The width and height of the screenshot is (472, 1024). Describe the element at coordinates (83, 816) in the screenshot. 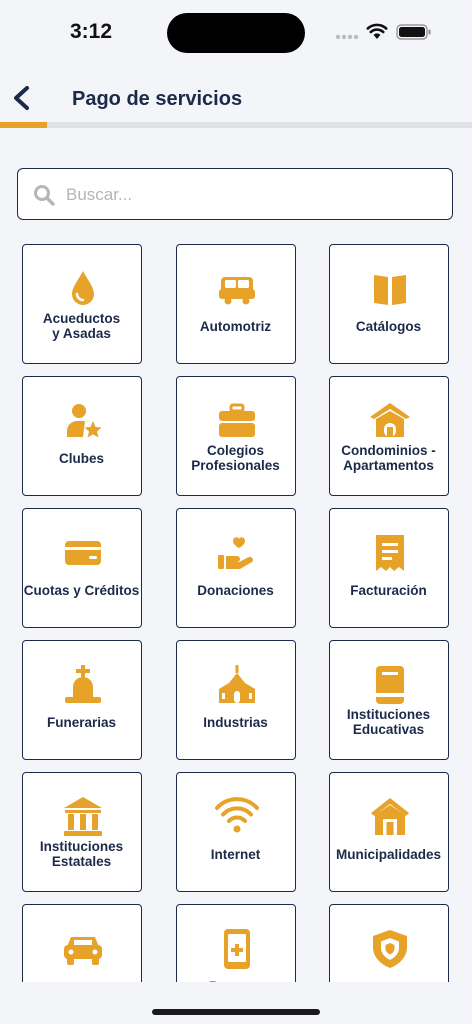

I see `bank-icon` at that location.